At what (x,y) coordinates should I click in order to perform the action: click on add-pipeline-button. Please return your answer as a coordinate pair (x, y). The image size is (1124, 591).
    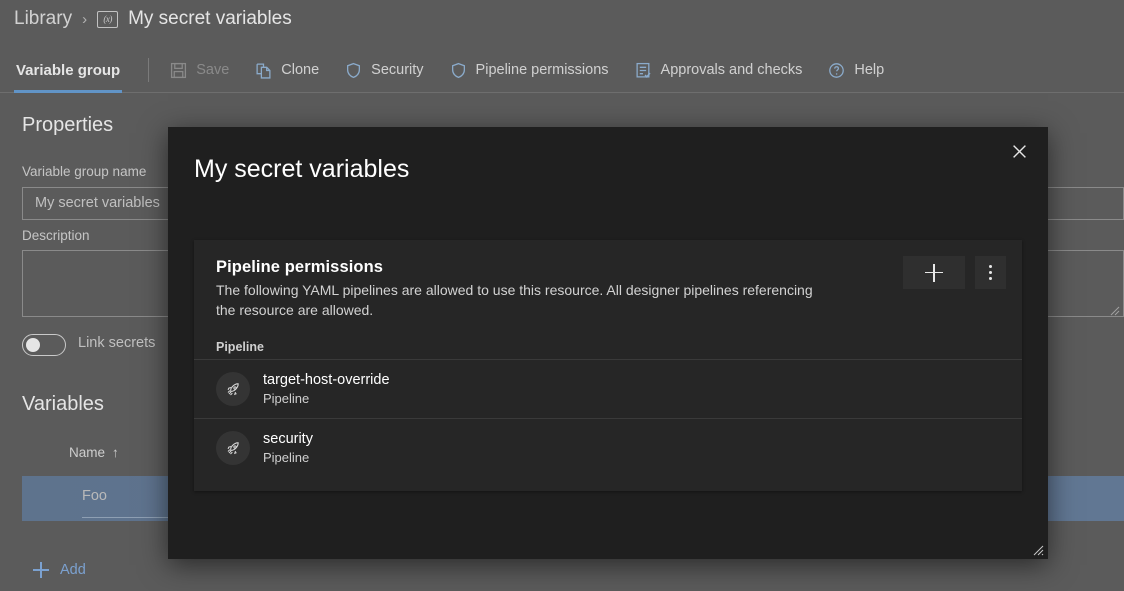
    Looking at the image, I should click on (934, 272).